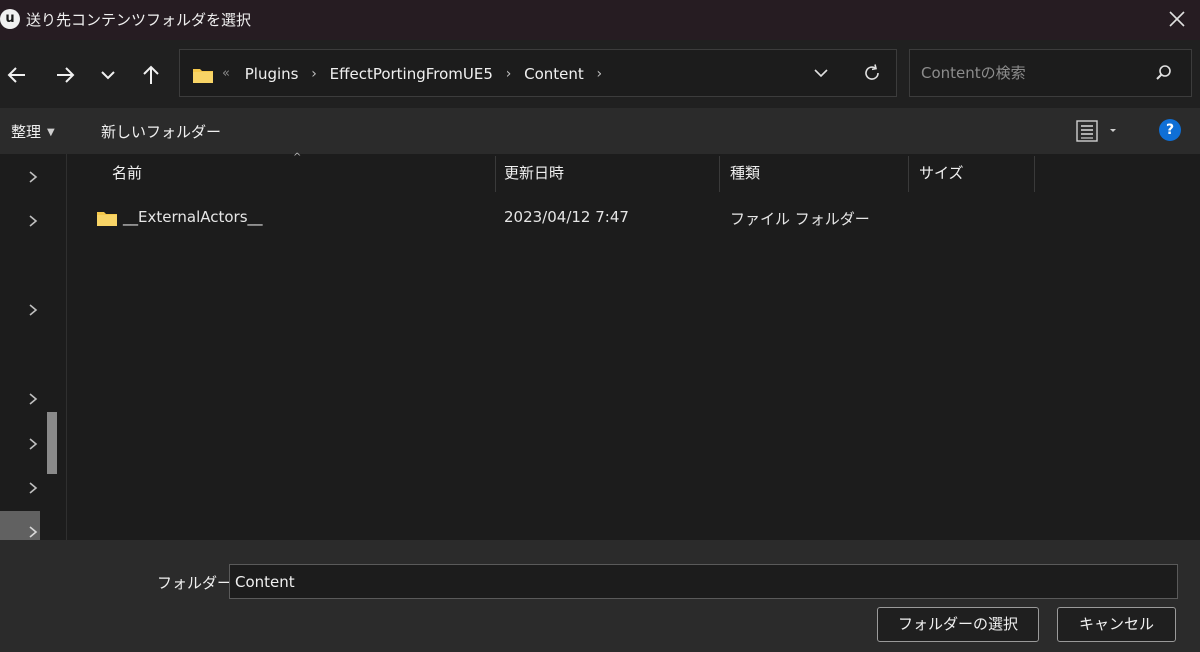  Describe the element at coordinates (411, 74) in the screenshot. I see `breadcrumb-item-effectporting: EffectPortingFromUE5` at that location.